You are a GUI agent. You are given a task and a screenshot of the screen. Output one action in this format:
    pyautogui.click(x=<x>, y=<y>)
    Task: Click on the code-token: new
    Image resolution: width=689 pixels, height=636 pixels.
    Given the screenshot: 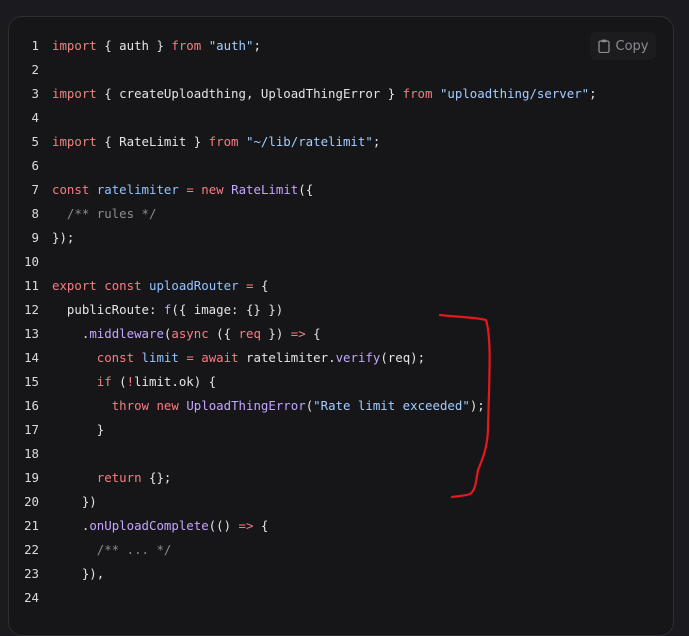 What is the action you would take?
    pyautogui.click(x=212, y=189)
    